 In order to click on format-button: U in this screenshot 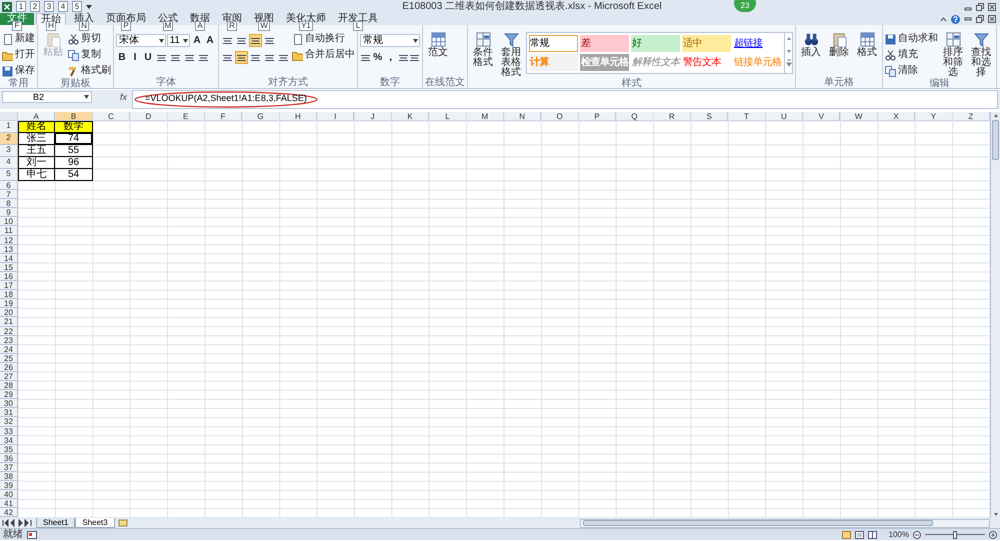, I will do `click(148, 57)`.